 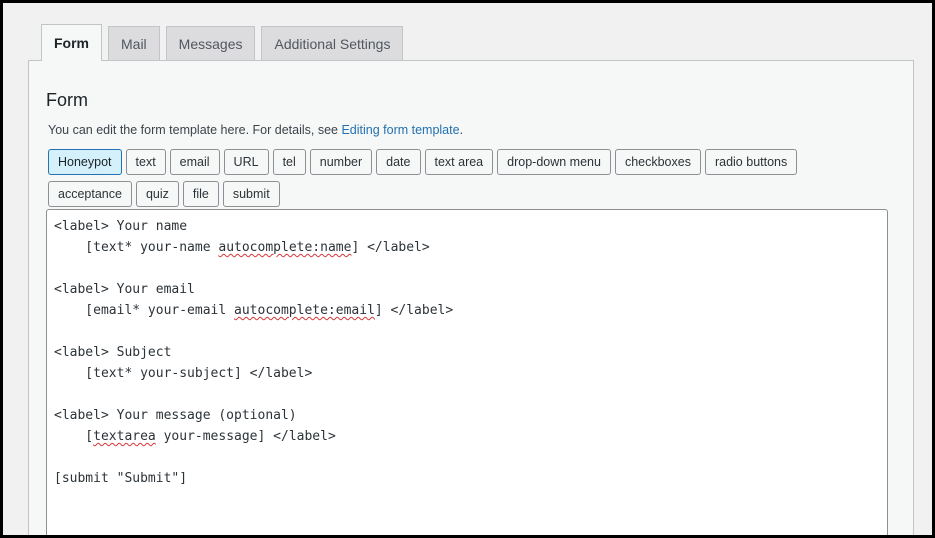 I want to click on editor-line: [text* your-name, so click(x=136, y=247).